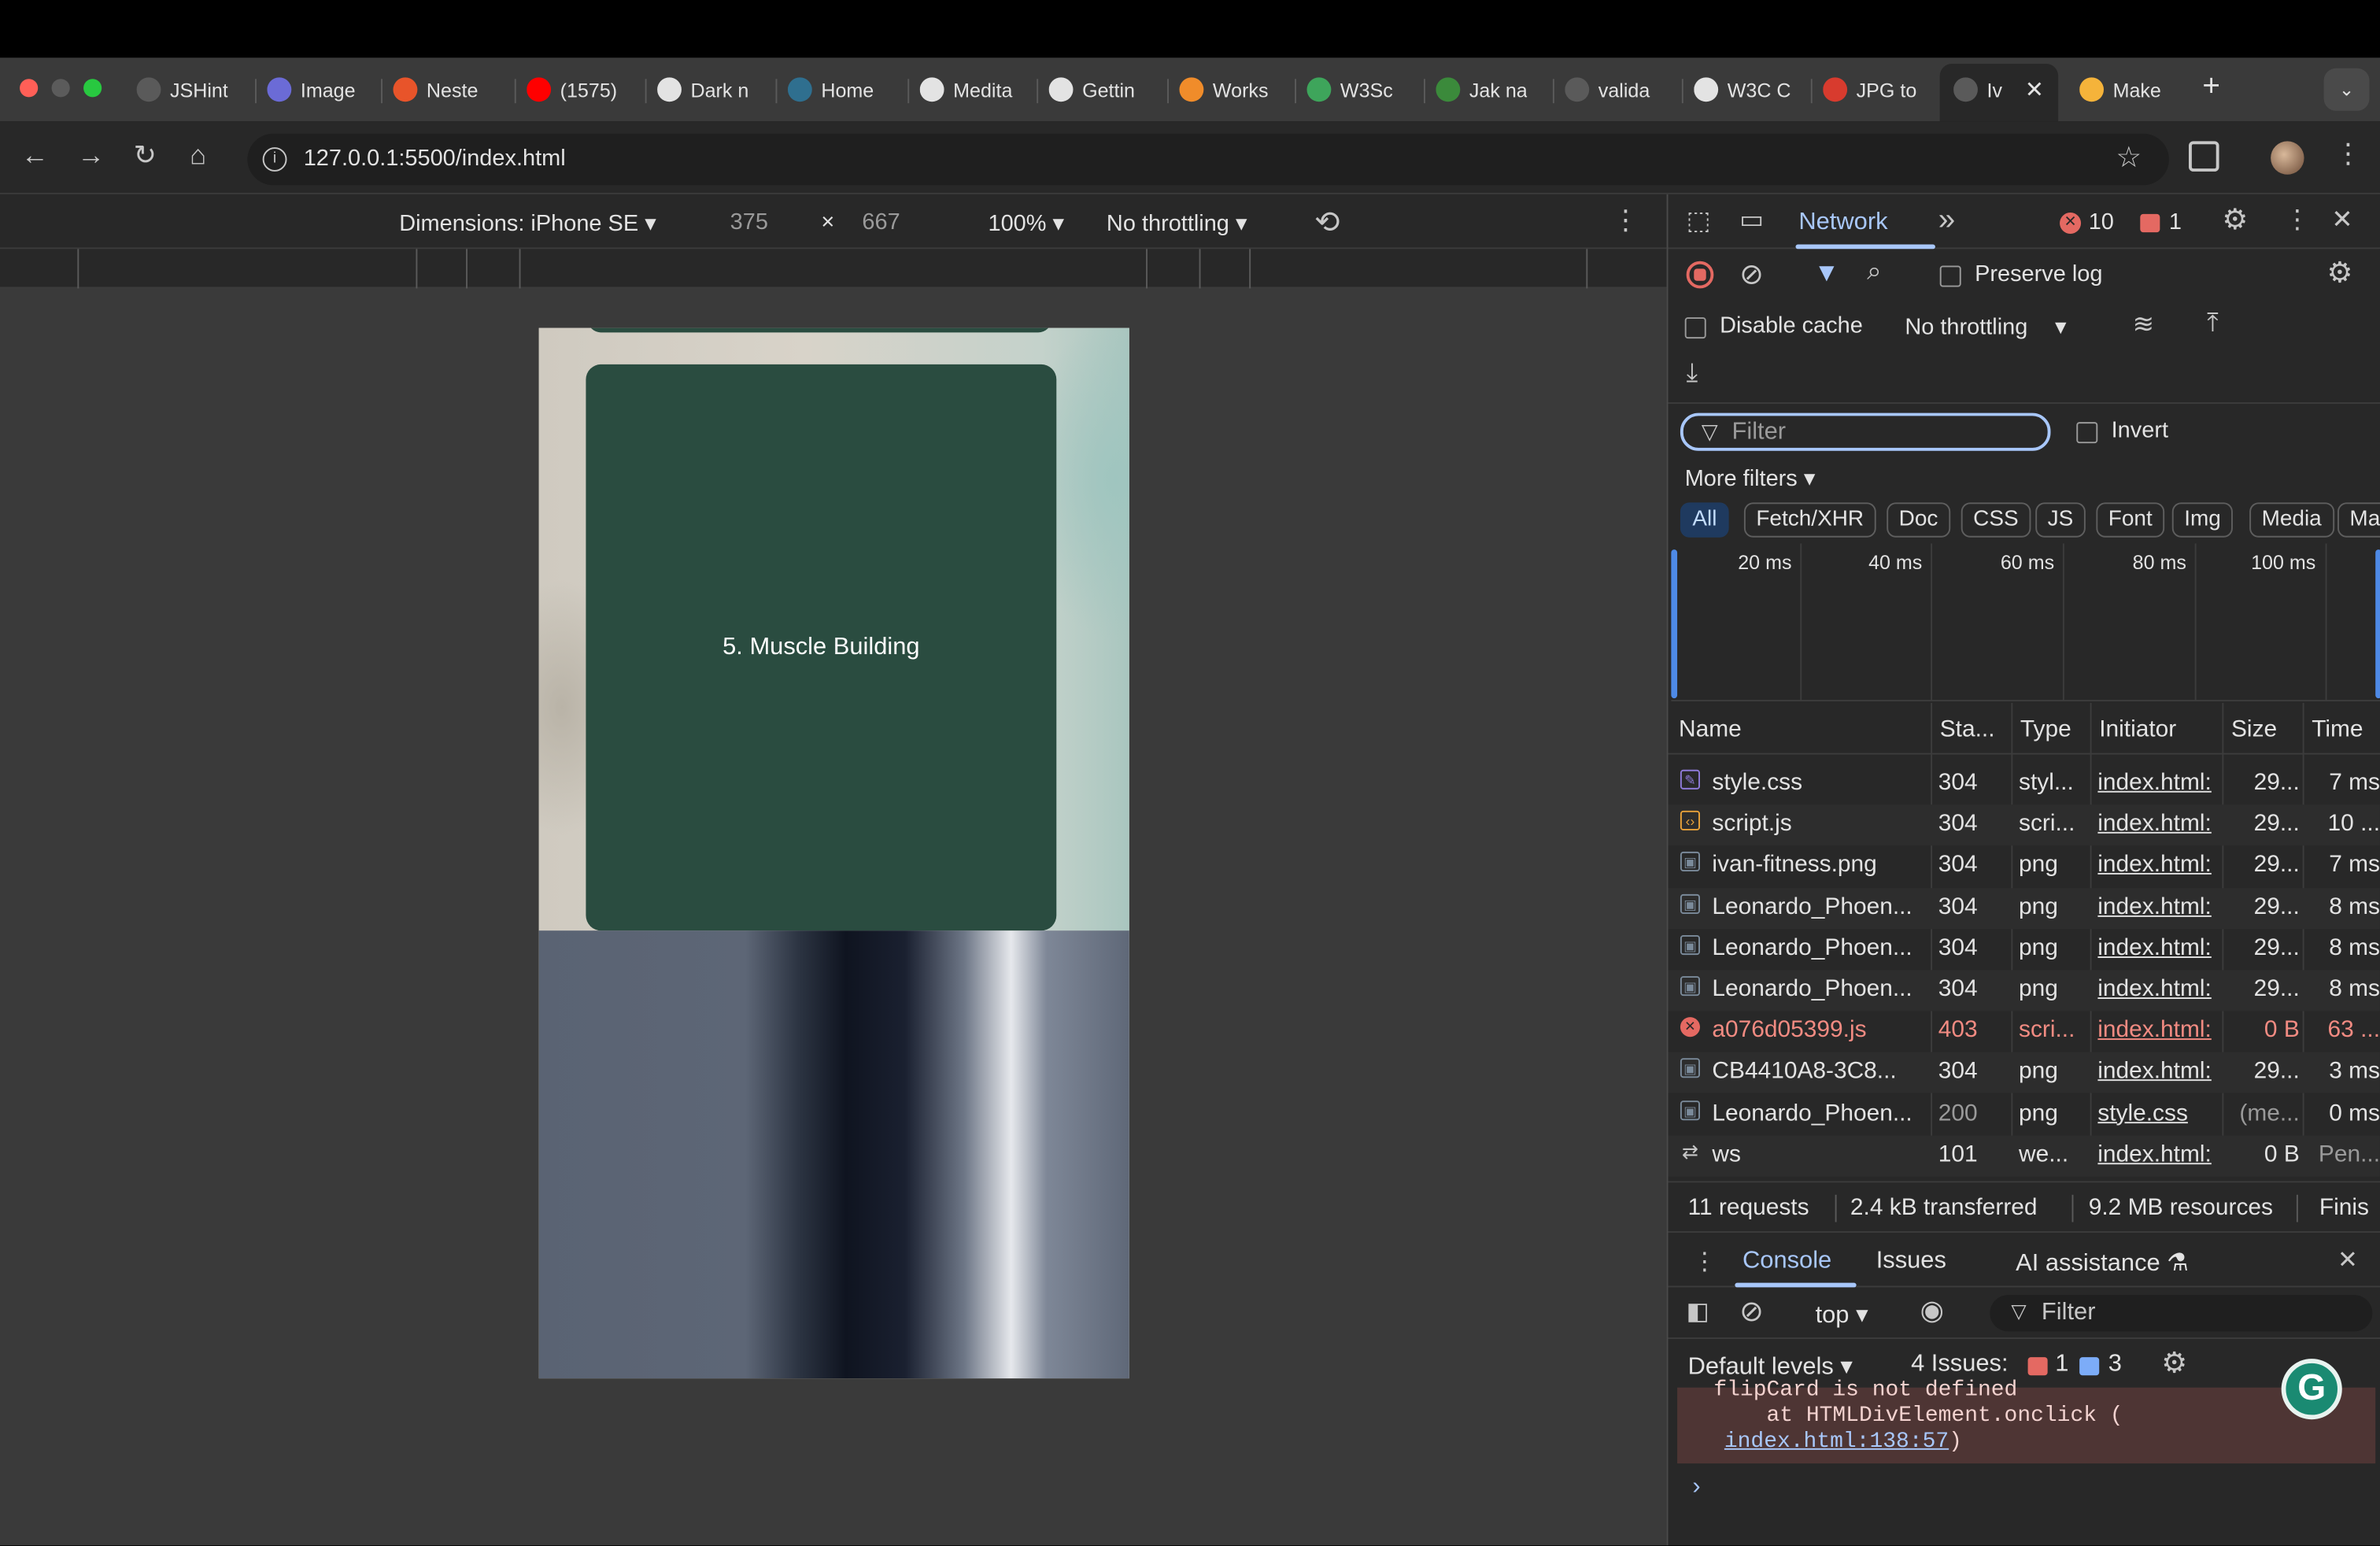  Describe the element at coordinates (1950, 276) in the screenshot. I see `preserve-log-checkbox` at that location.